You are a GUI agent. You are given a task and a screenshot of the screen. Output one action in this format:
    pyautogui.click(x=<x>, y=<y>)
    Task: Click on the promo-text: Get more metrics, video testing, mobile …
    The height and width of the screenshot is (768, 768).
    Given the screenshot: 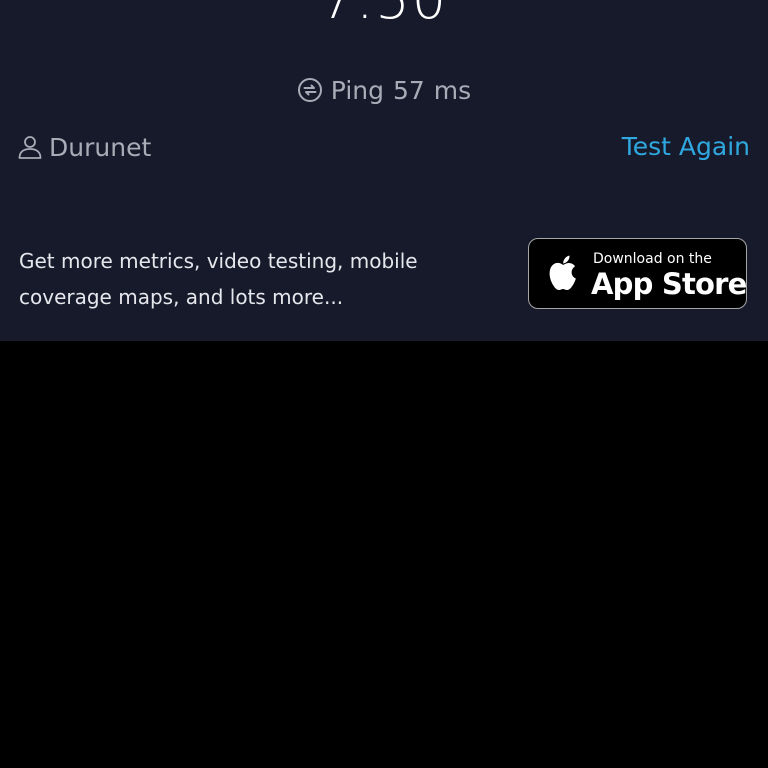 What is the action you would take?
    pyautogui.click(x=218, y=279)
    